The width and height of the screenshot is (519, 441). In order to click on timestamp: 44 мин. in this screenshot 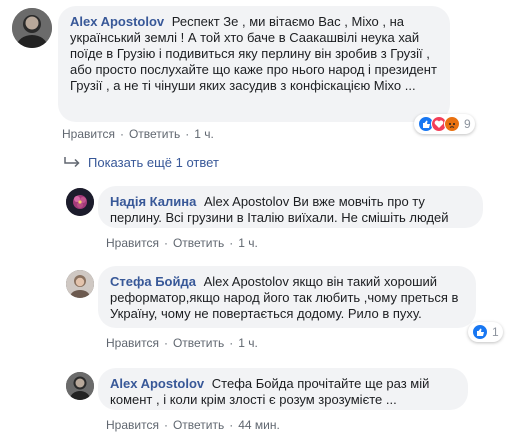, I will do `click(259, 425)`.